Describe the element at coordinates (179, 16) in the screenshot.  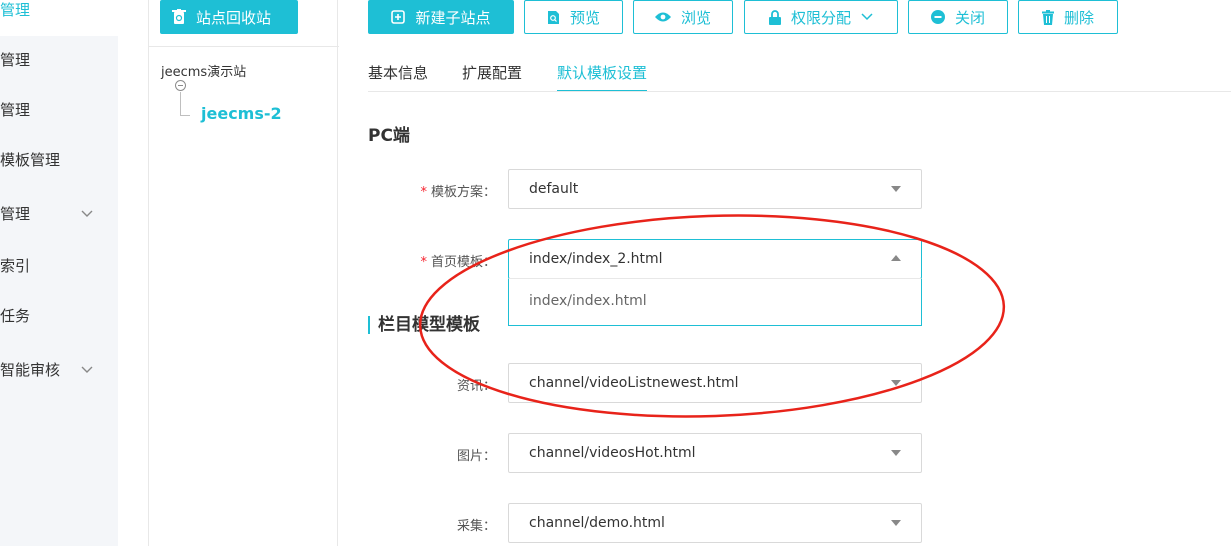
I see `recycle-bin-icon` at that location.